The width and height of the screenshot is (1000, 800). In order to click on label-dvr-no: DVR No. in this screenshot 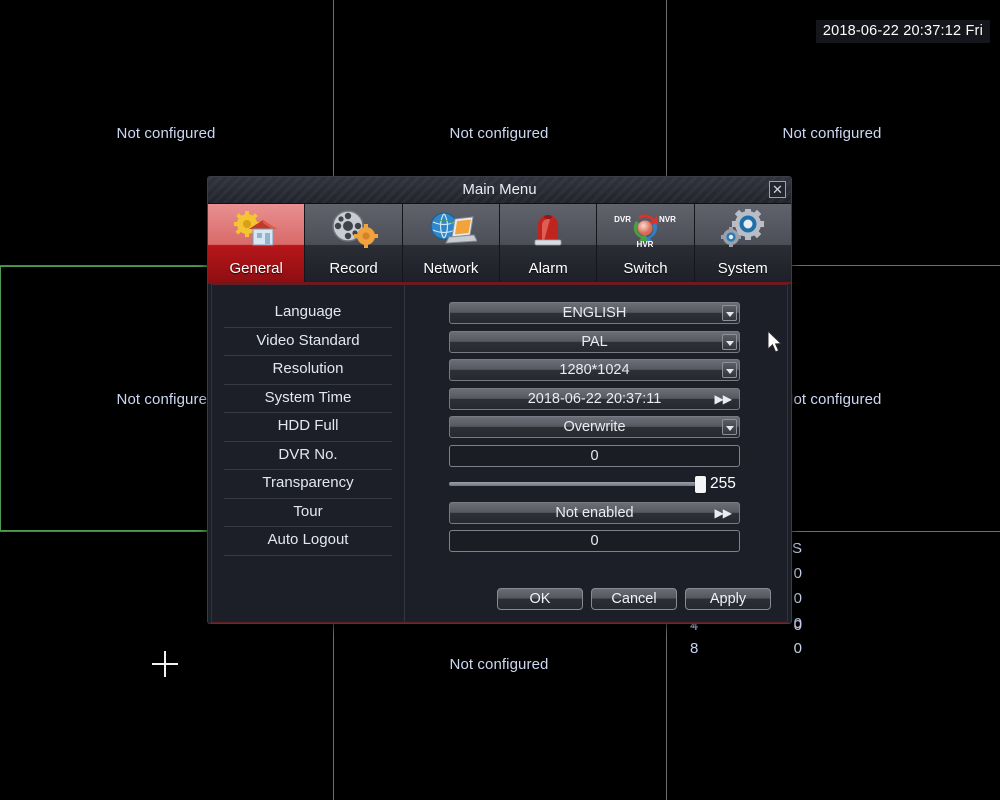, I will do `click(308, 456)`.